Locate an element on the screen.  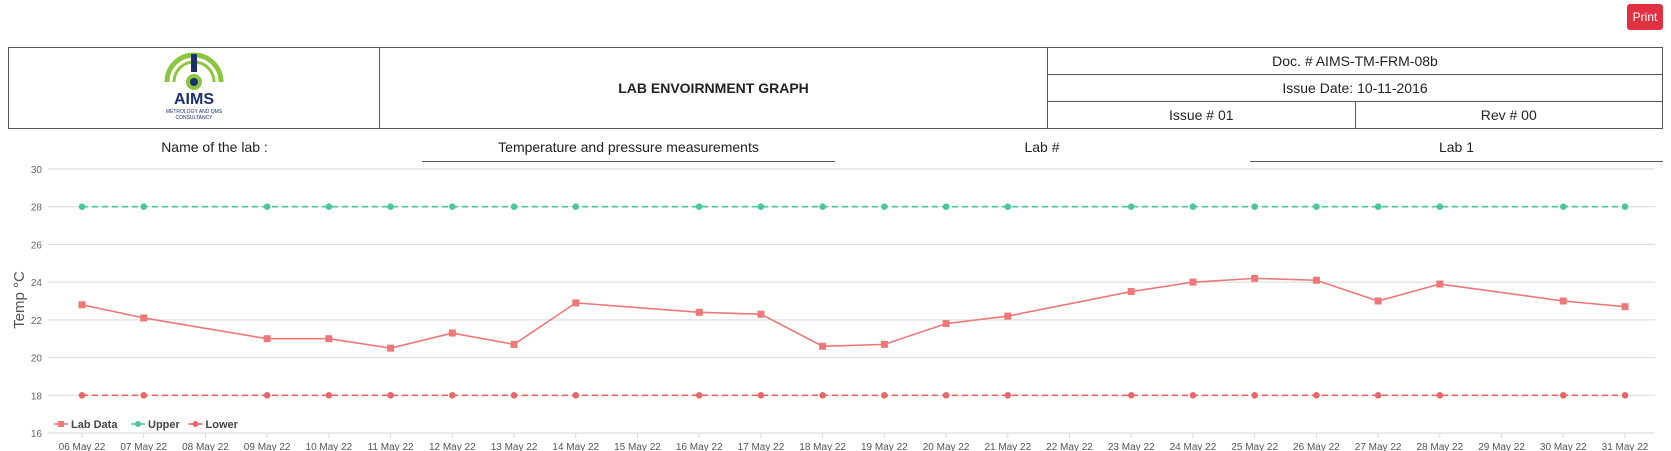
y-axis-label: Temp °C is located at coordinates (19, 300).